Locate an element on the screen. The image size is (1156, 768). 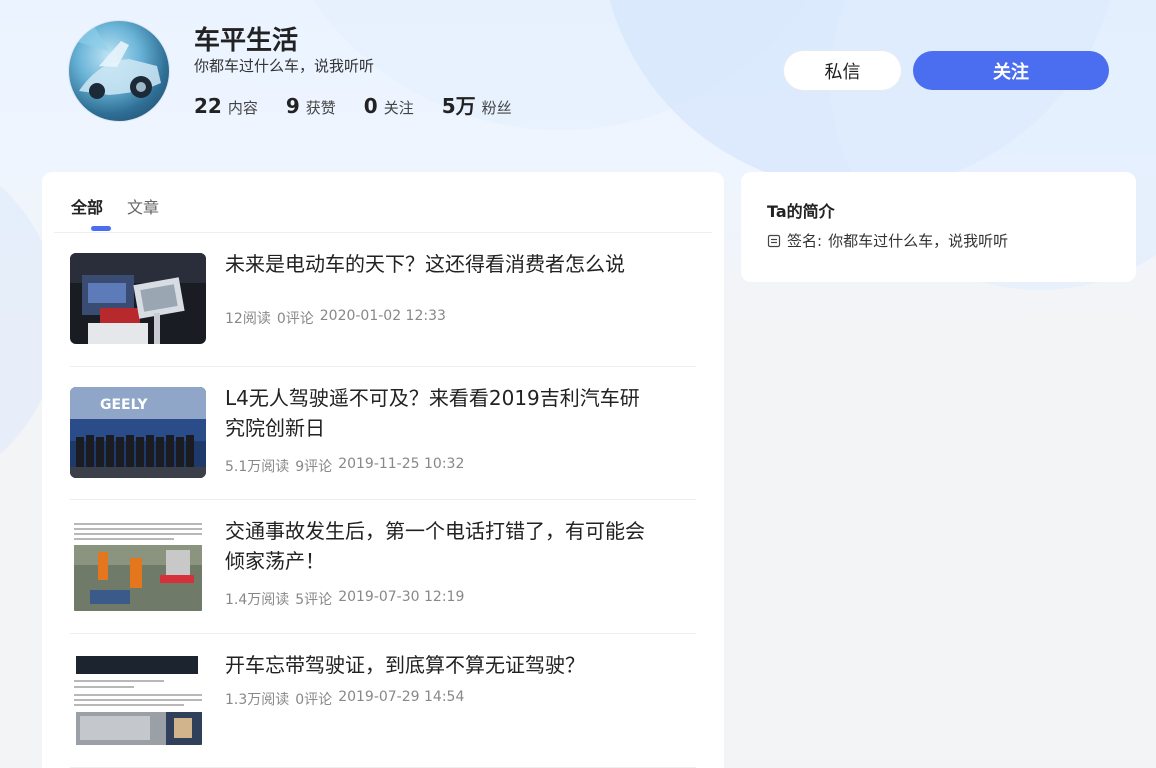
article-reads: 12阅读 is located at coordinates (248, 319).